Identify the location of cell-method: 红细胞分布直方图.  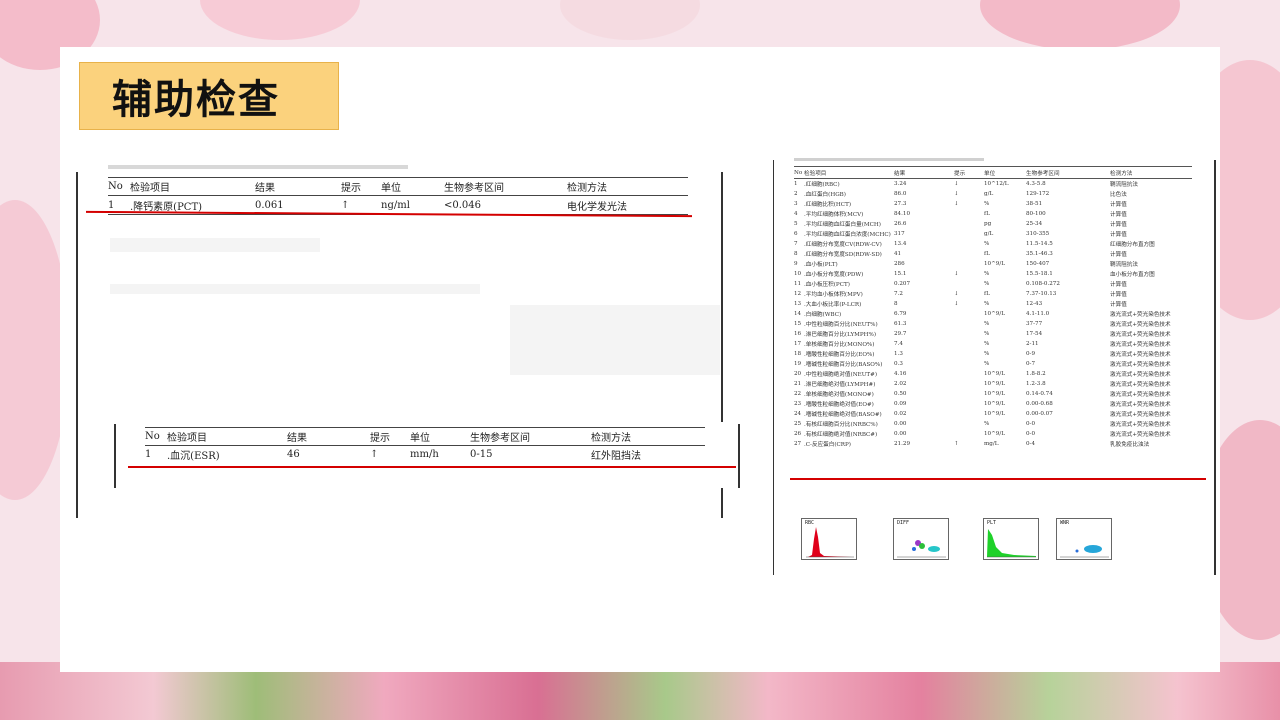
(1132, 244).